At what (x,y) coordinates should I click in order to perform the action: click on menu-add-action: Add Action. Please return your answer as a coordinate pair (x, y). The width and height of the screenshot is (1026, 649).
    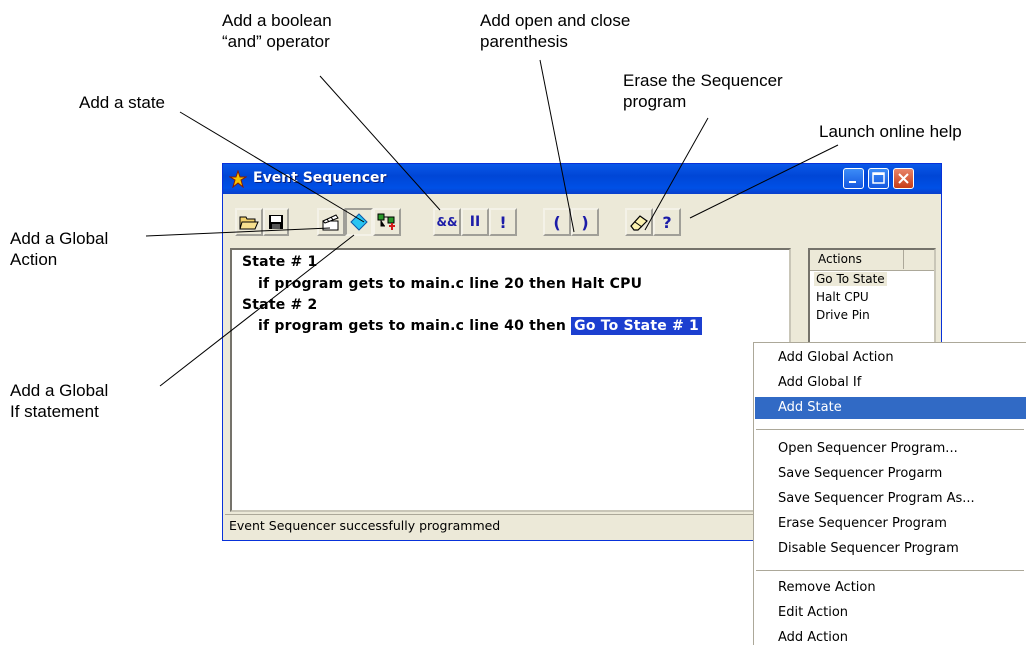
    Looking at the image, I should click on (890, 638).